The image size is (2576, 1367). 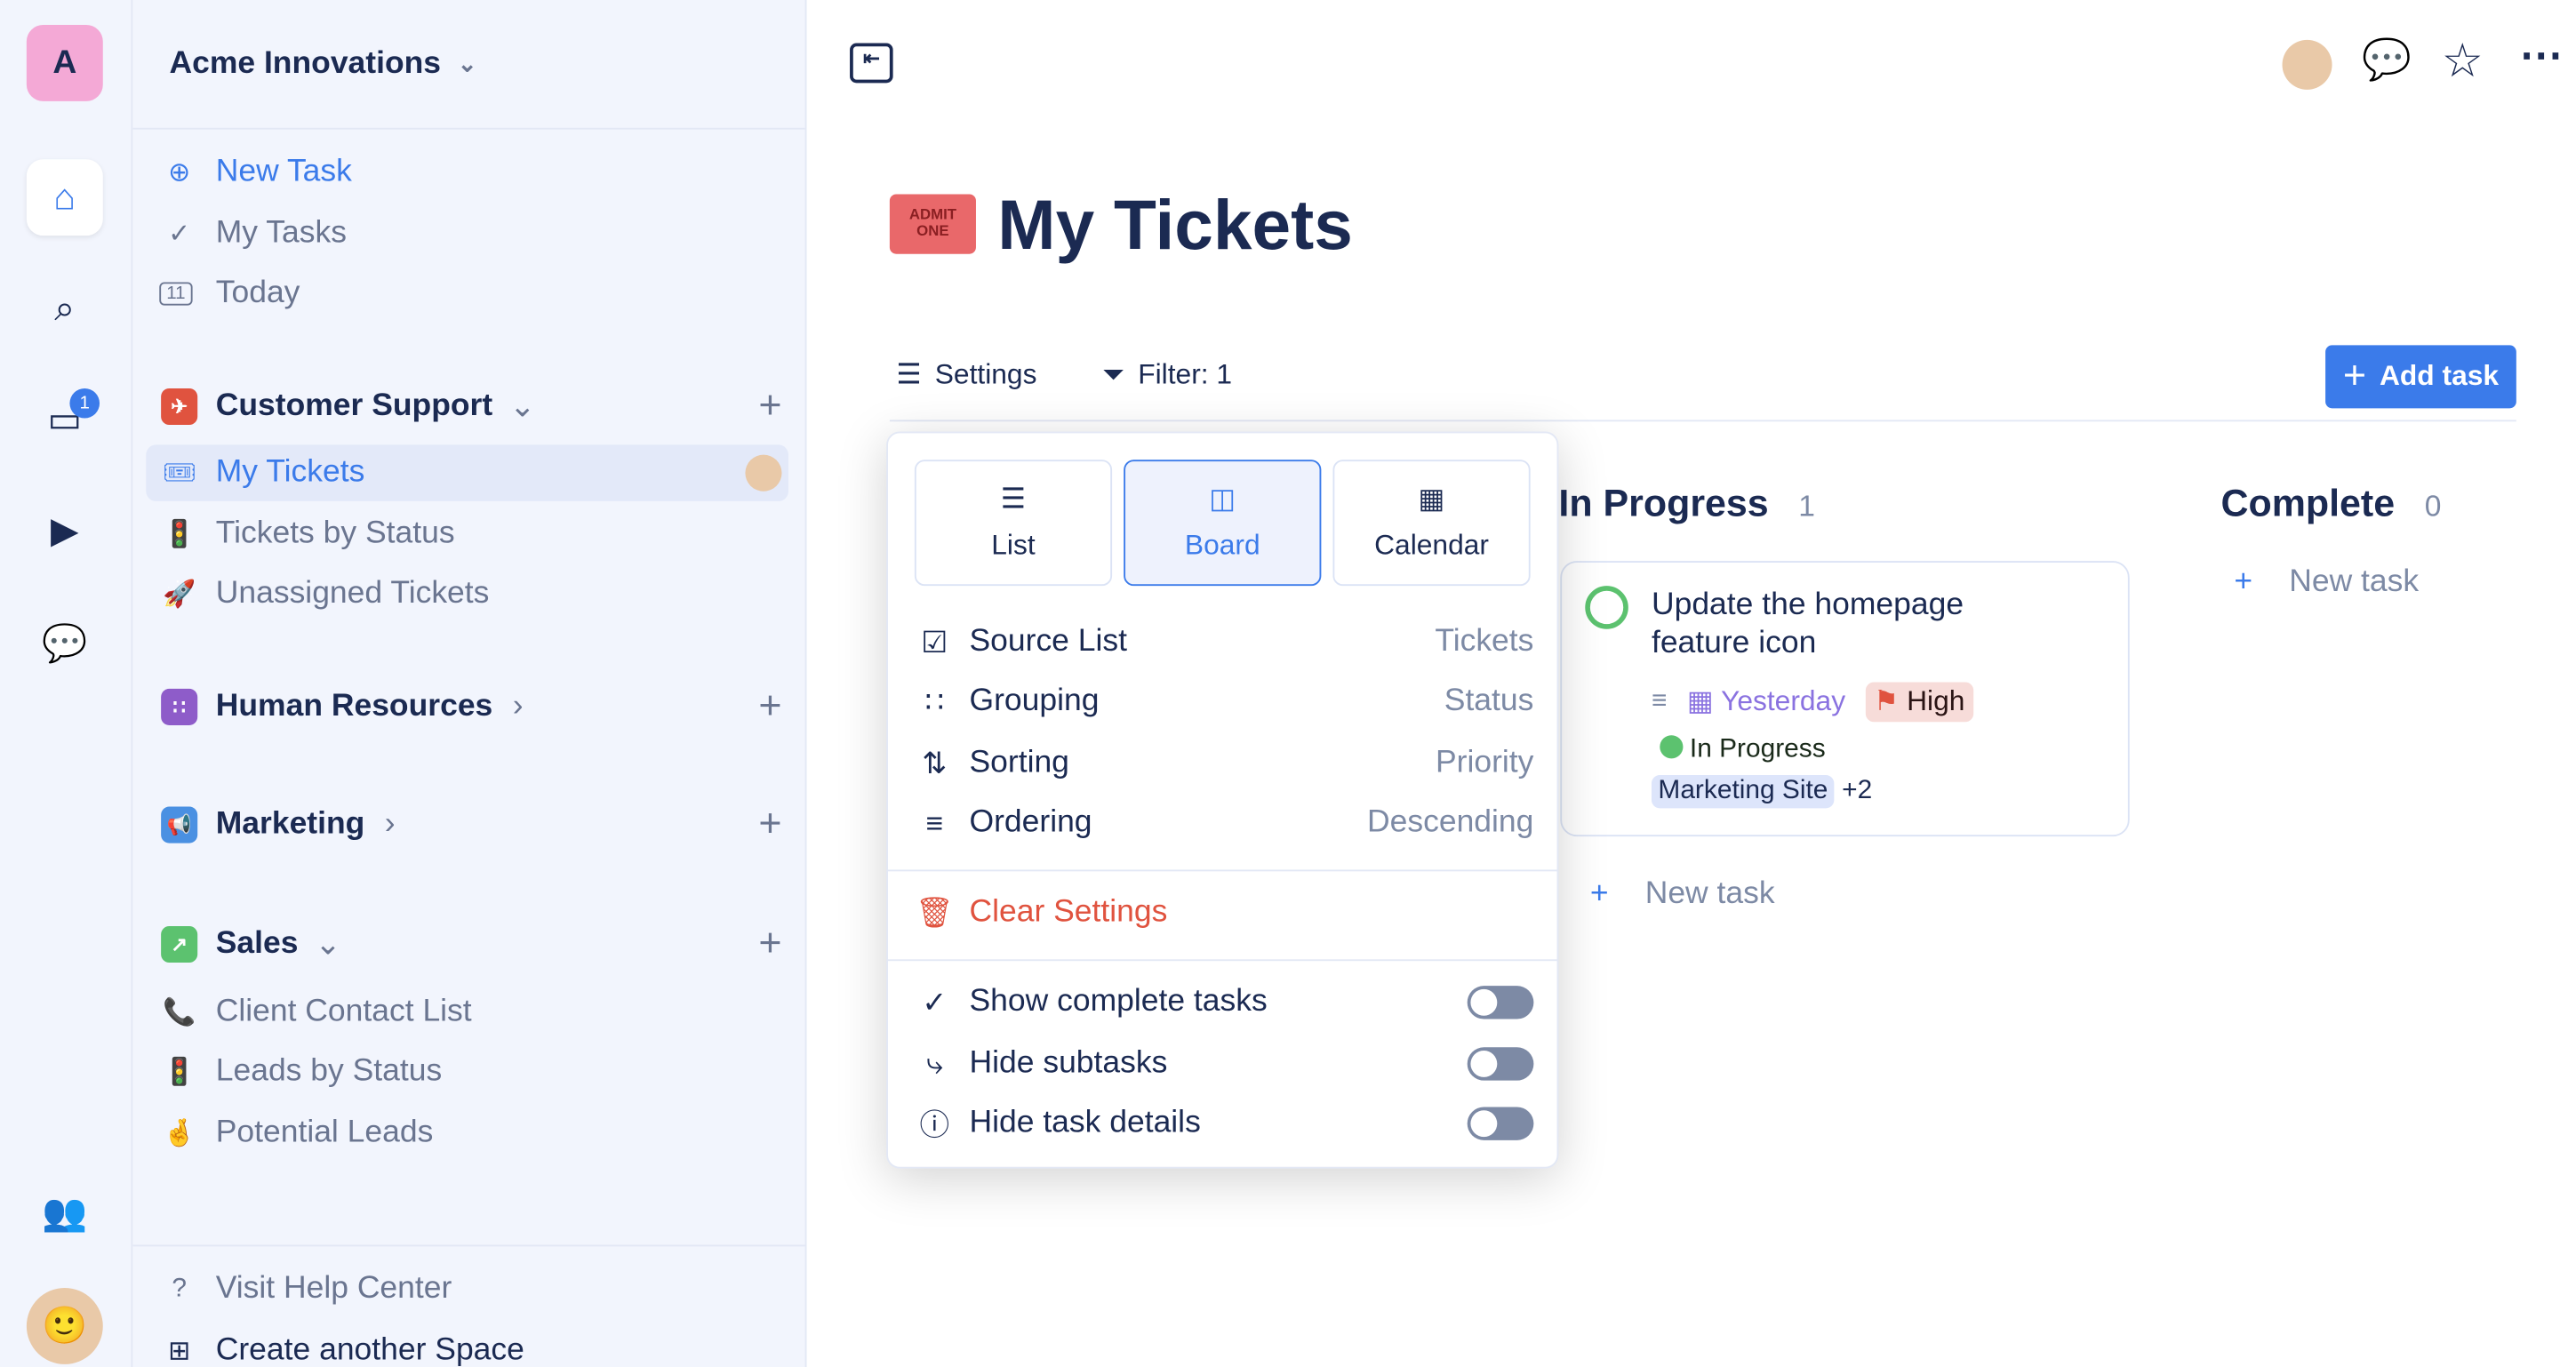 What do you see at coordinates (467, 294) in the screenshot?
I see `today-link: 11 Today` at bounding box center [467, 294].